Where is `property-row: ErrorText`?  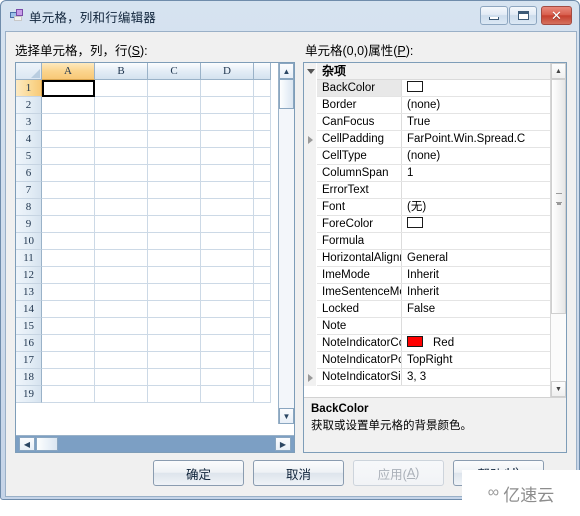
property-row: ErrorText is located at coordinates (435, 190).